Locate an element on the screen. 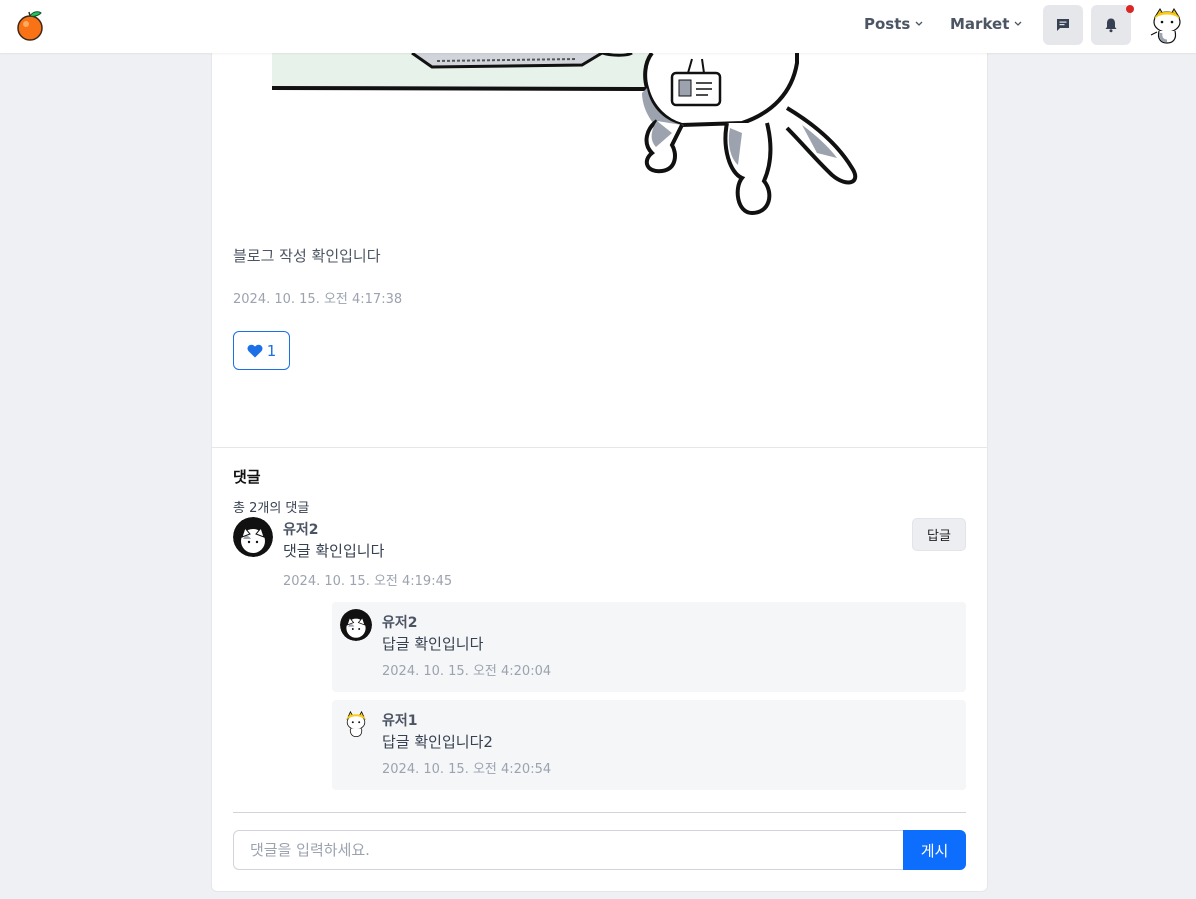 The image size is (1196, 899). nav-market-menu: Market is located at coordinates (986, 24).